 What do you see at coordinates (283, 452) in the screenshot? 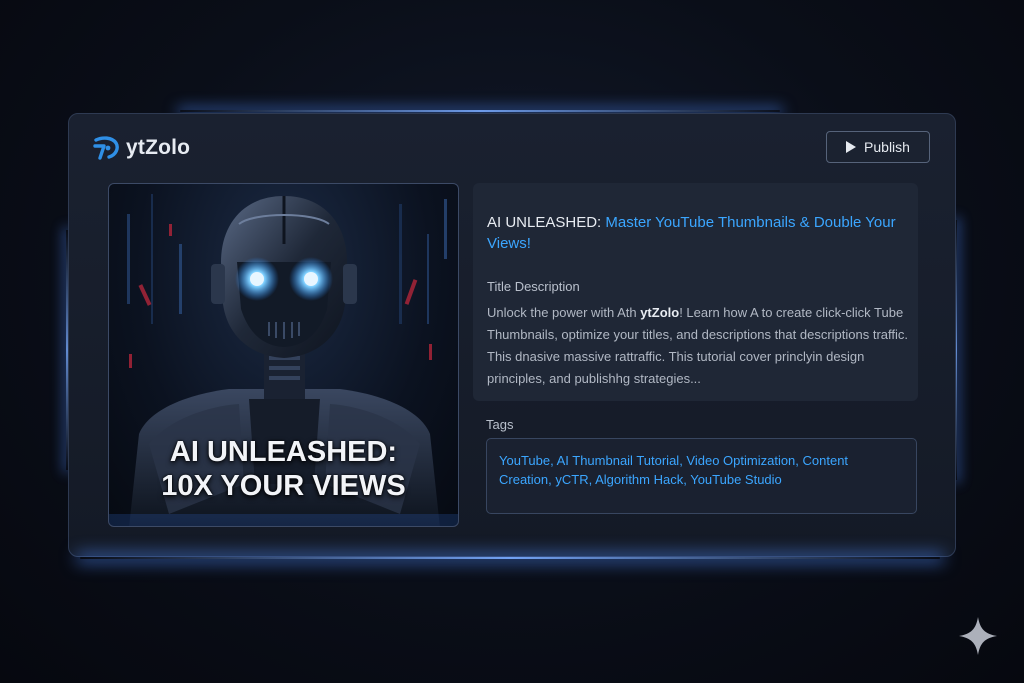
I see `thumbnail-overlay-line1: AI UNLEASHED:` at bounding box center [283, 452].